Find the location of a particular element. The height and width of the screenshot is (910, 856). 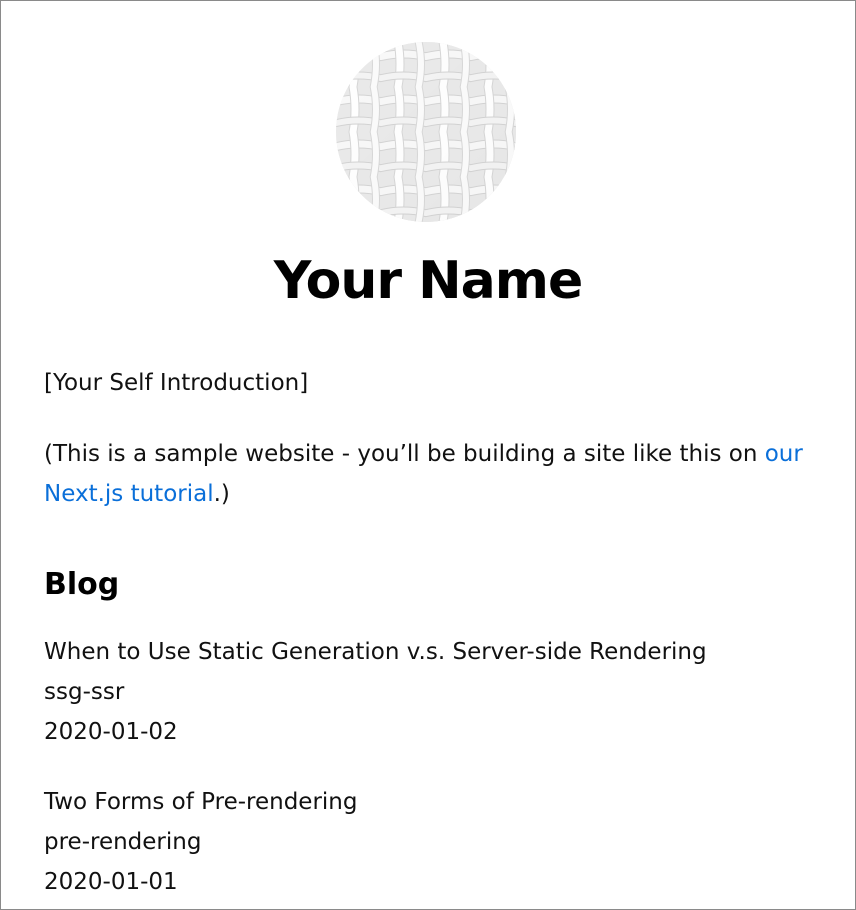

blog-heading: Blog is located at coordinates (82, 584).